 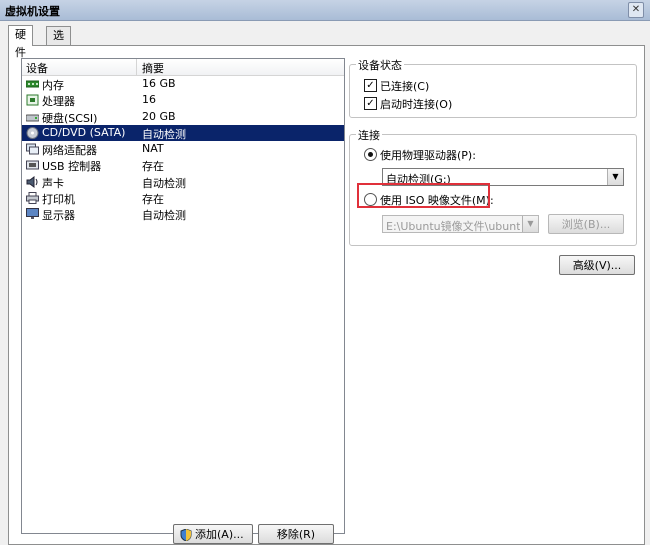 I want to click on connect-at-power-on-checkbox: ✓, so click(x=370, y=103).